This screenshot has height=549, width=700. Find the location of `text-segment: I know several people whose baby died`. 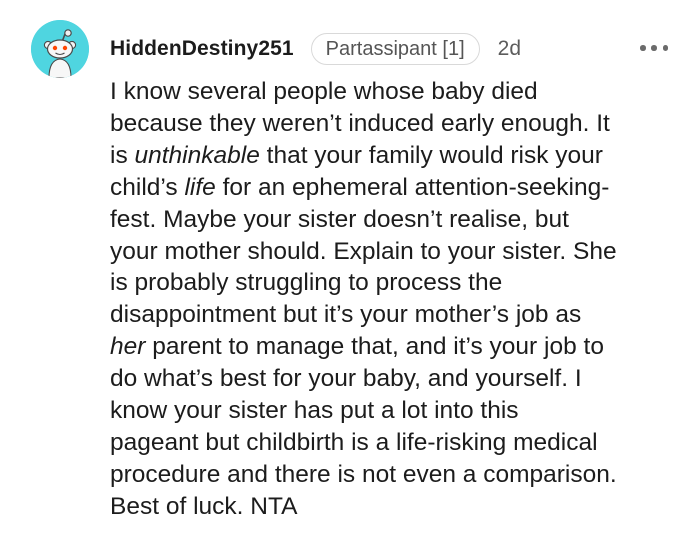

text-segment: I know several people whose baby died is located at coordinates (324, 91).